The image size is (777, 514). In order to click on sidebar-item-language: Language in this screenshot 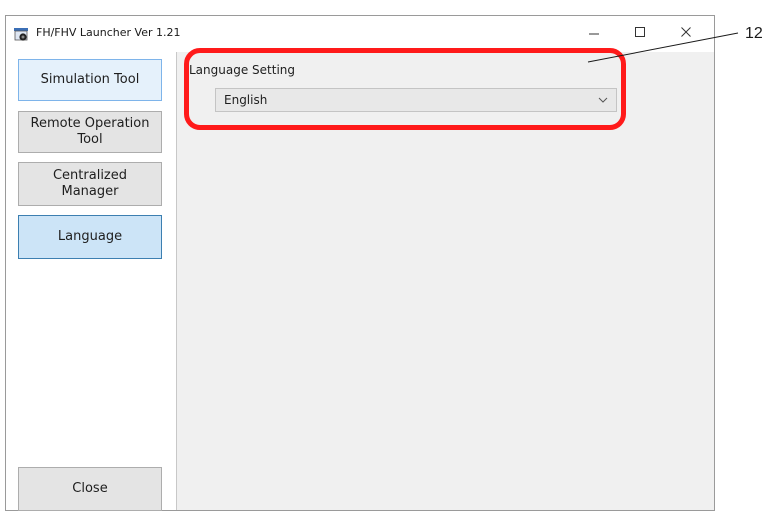, I will do `click(90, 237)`.